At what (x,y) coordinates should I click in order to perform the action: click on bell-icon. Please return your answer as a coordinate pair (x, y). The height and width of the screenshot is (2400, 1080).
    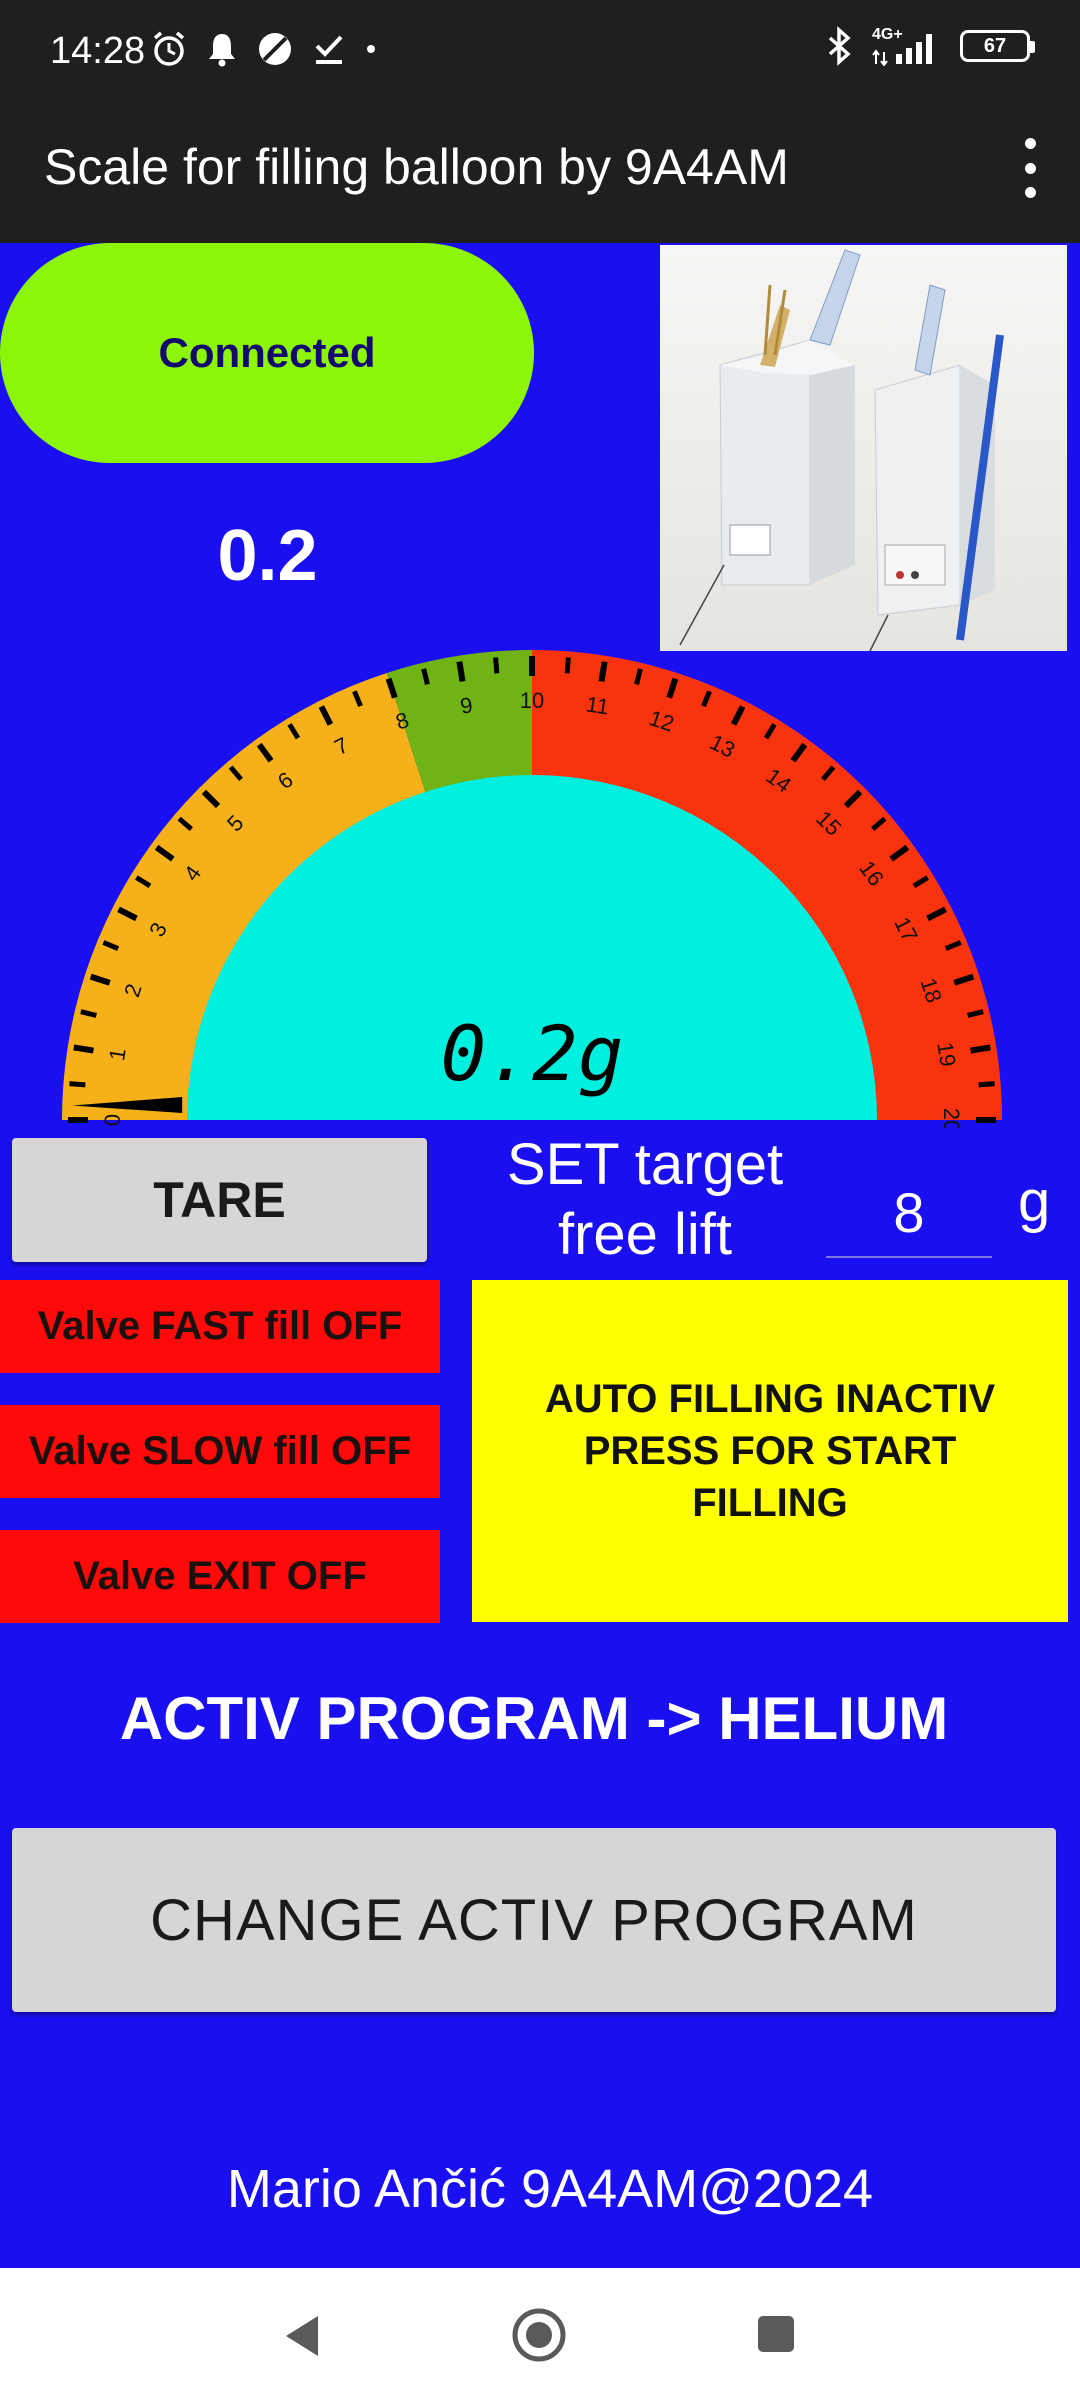
    Looking at the image, I should click on (222, 50).